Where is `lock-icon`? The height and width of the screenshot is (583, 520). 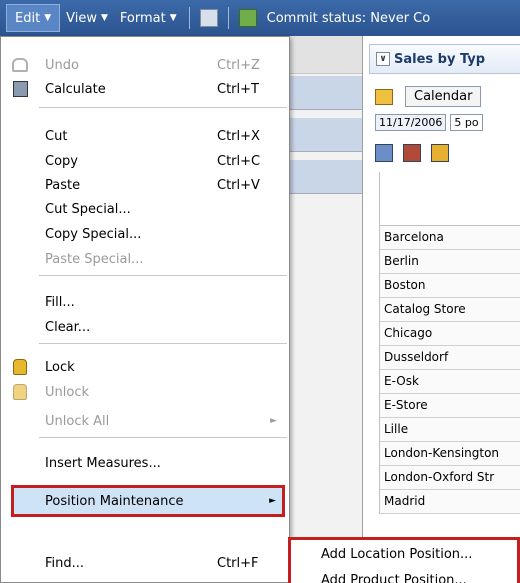 lock-icon is located at coordinates (20, 367).